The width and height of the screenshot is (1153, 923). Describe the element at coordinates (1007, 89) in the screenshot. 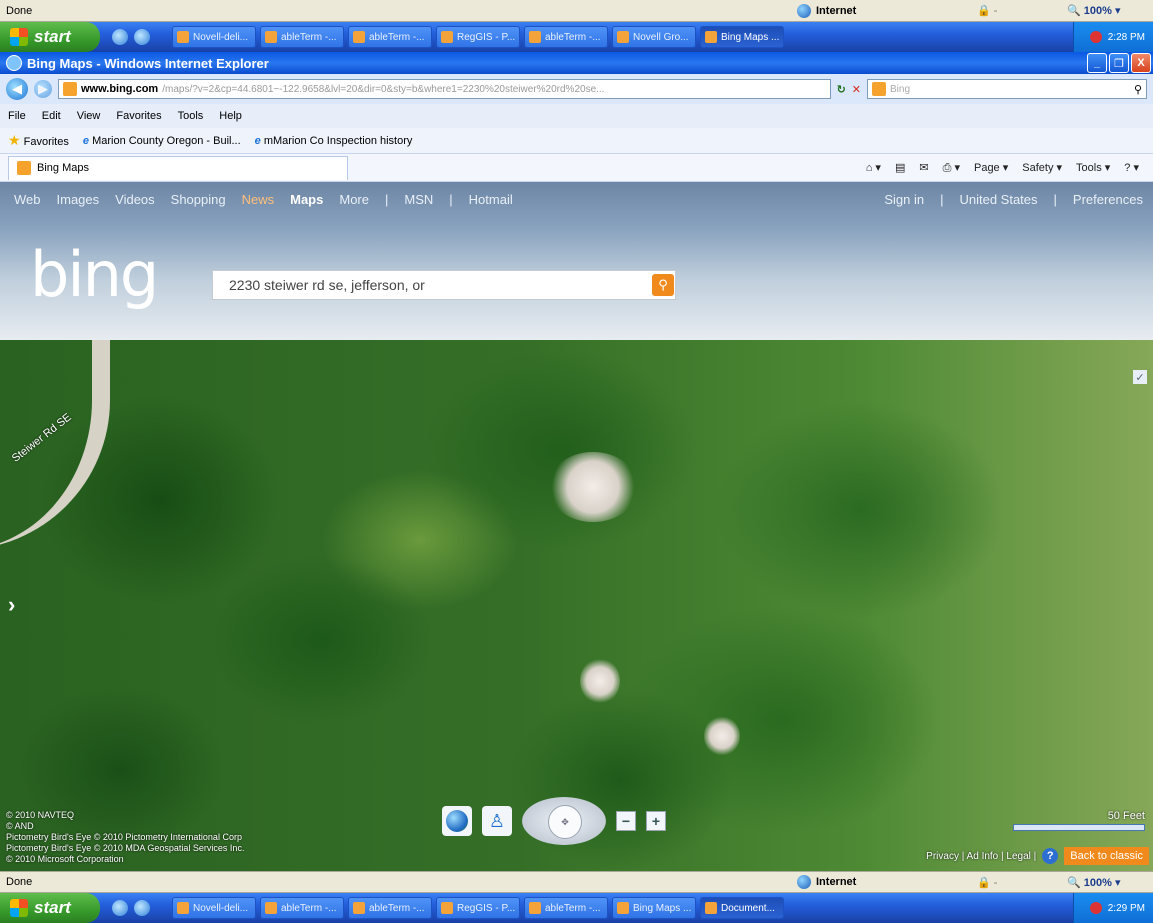

I see `ie-search-box: Bing ⚲` at that location.